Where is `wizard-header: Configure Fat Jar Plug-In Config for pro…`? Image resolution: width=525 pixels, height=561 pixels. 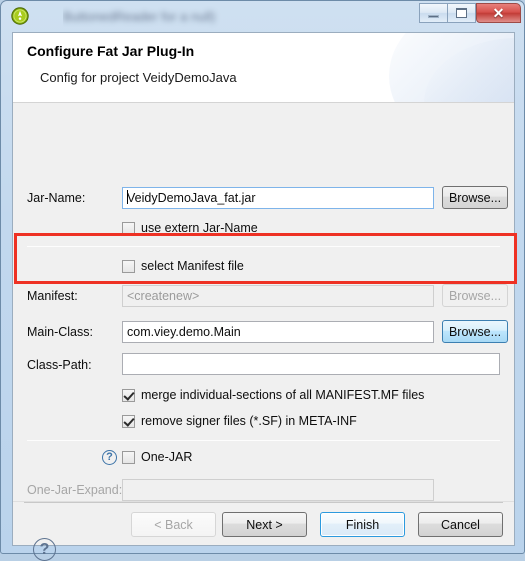
wizard-header: Configure Fat Jar Plug-In Config for pro… is located at coordinates (263, 68).